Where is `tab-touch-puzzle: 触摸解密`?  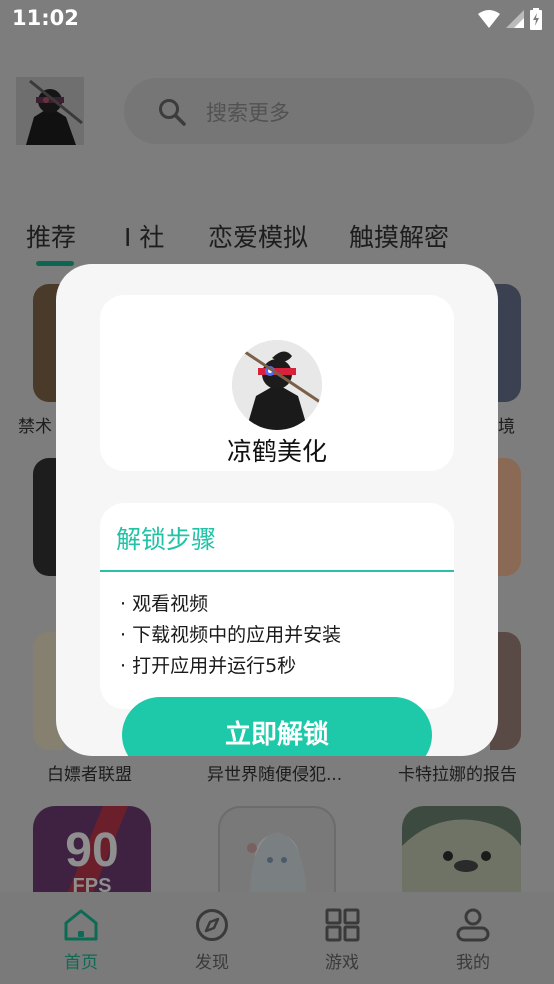
tab-touch-puzzle: 触摸解密 is located at coordinates (399, 236).